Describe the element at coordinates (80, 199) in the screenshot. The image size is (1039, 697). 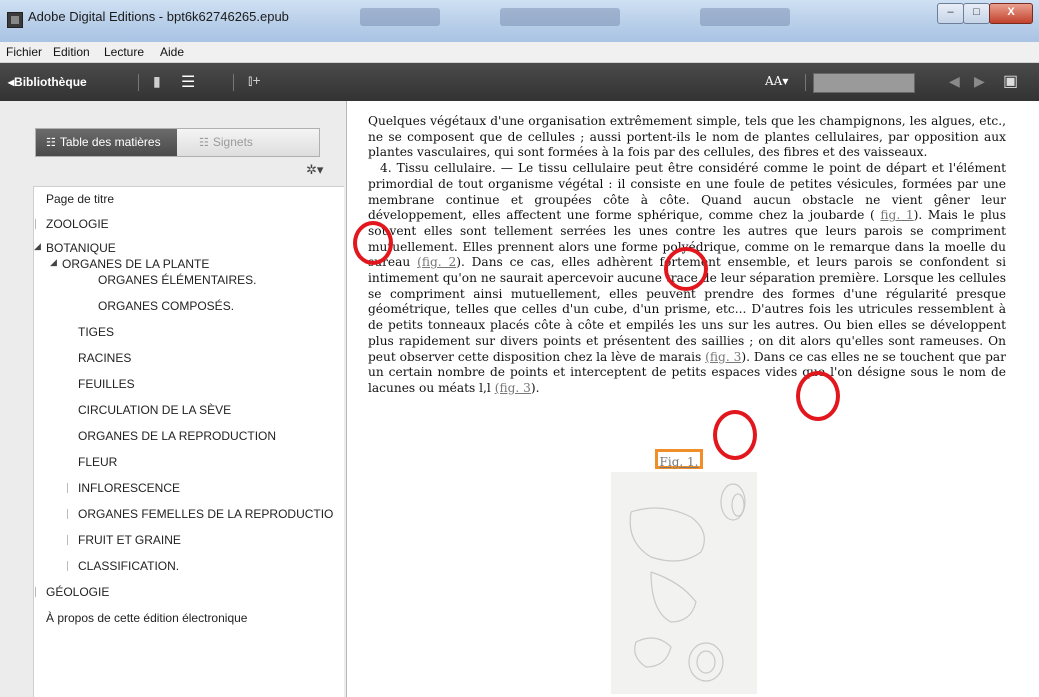
I see `toc-item: Page de titre` at that location.